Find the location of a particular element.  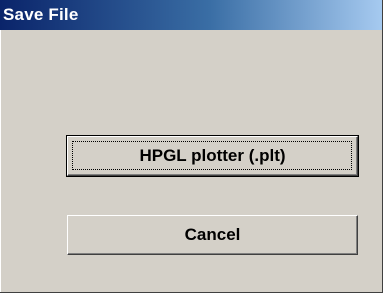

title-bar: Save File is located at coordinates (191, 15).